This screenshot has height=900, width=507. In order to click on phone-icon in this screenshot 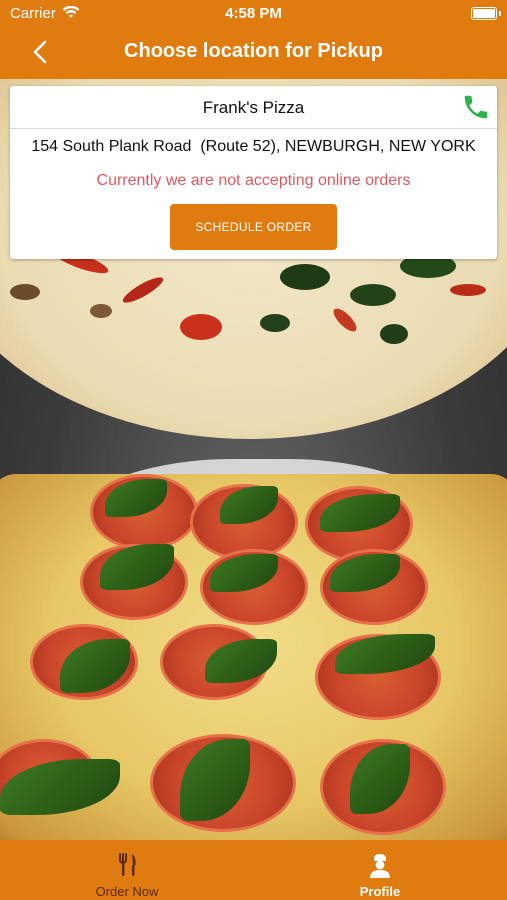, I will do `click(476, 107)`.